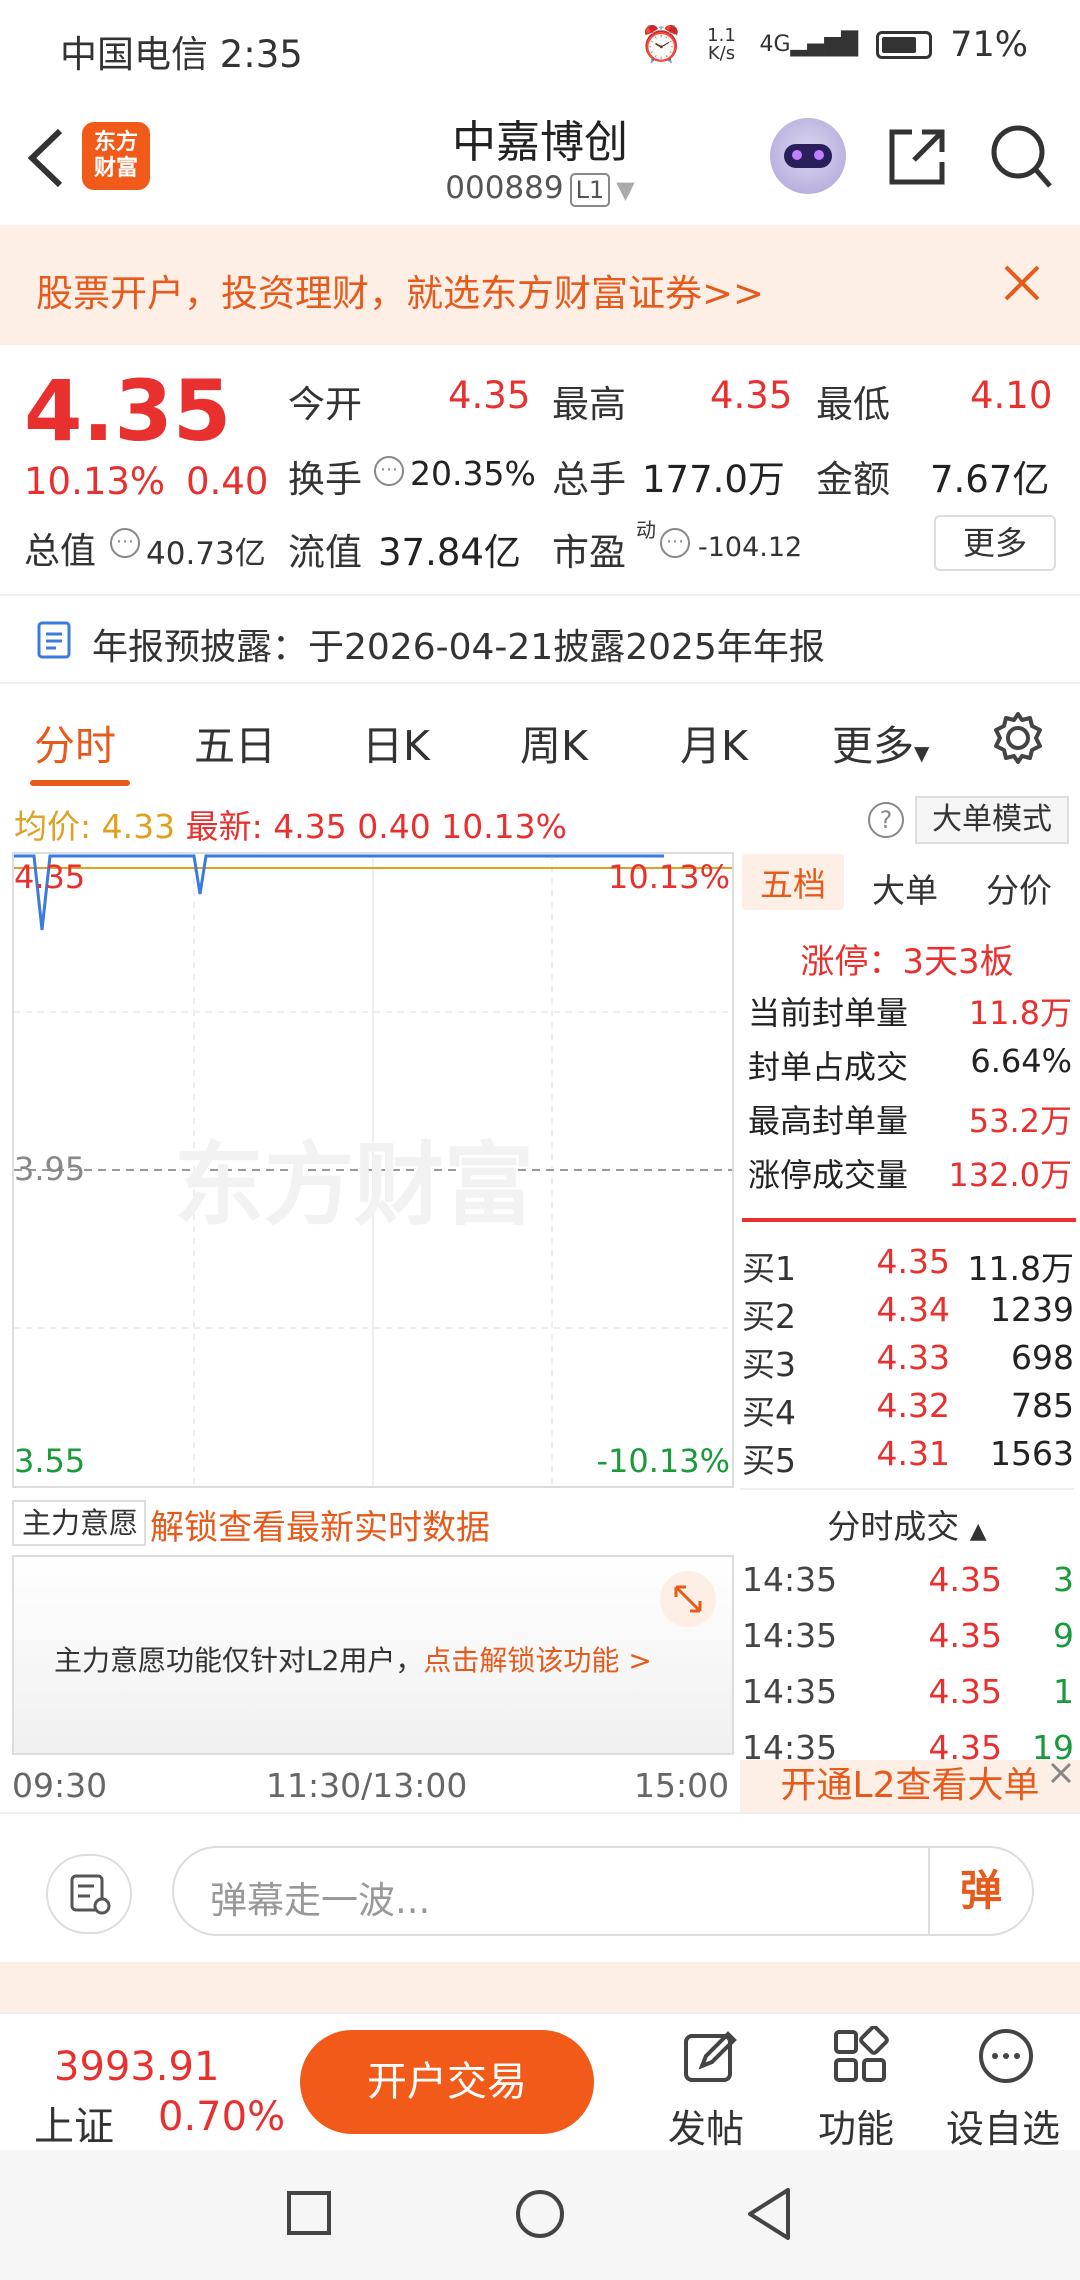  I want to click on tab-more: 更多▼, so click(880, 742).